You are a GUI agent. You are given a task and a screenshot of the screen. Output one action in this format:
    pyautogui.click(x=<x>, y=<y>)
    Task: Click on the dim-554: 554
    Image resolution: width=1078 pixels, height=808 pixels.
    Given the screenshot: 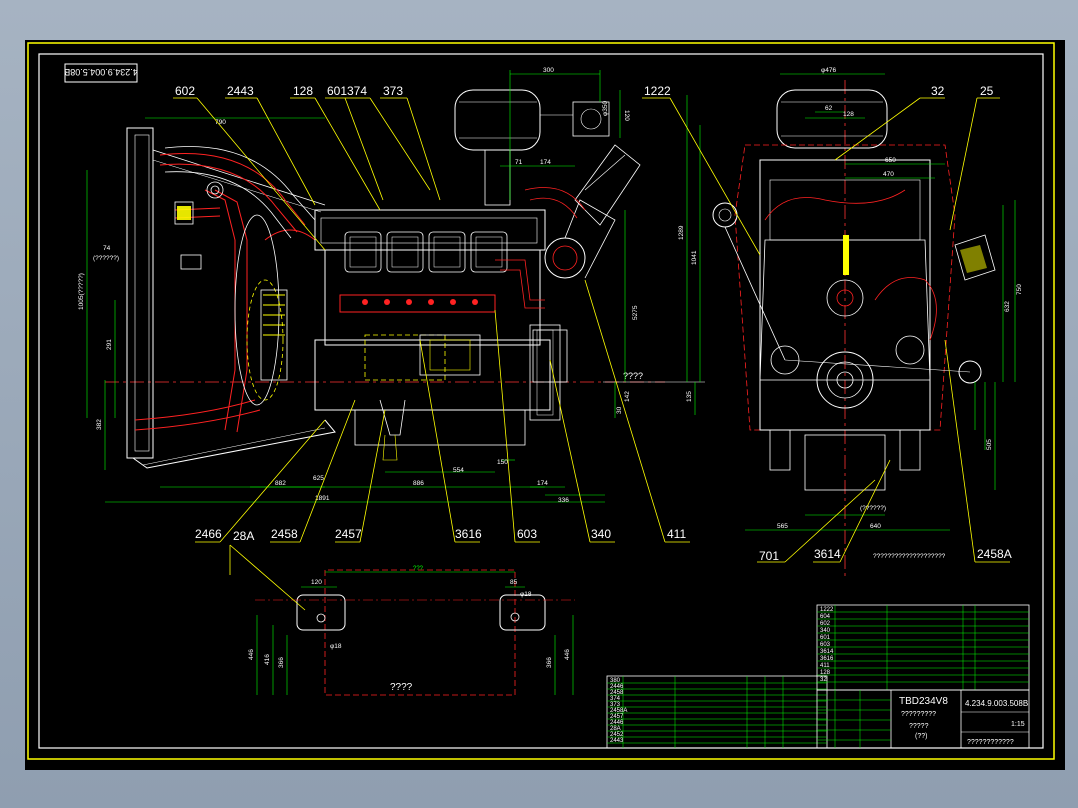 What is the action you would take?
    pyautogui.click(x=458, y=470)
    